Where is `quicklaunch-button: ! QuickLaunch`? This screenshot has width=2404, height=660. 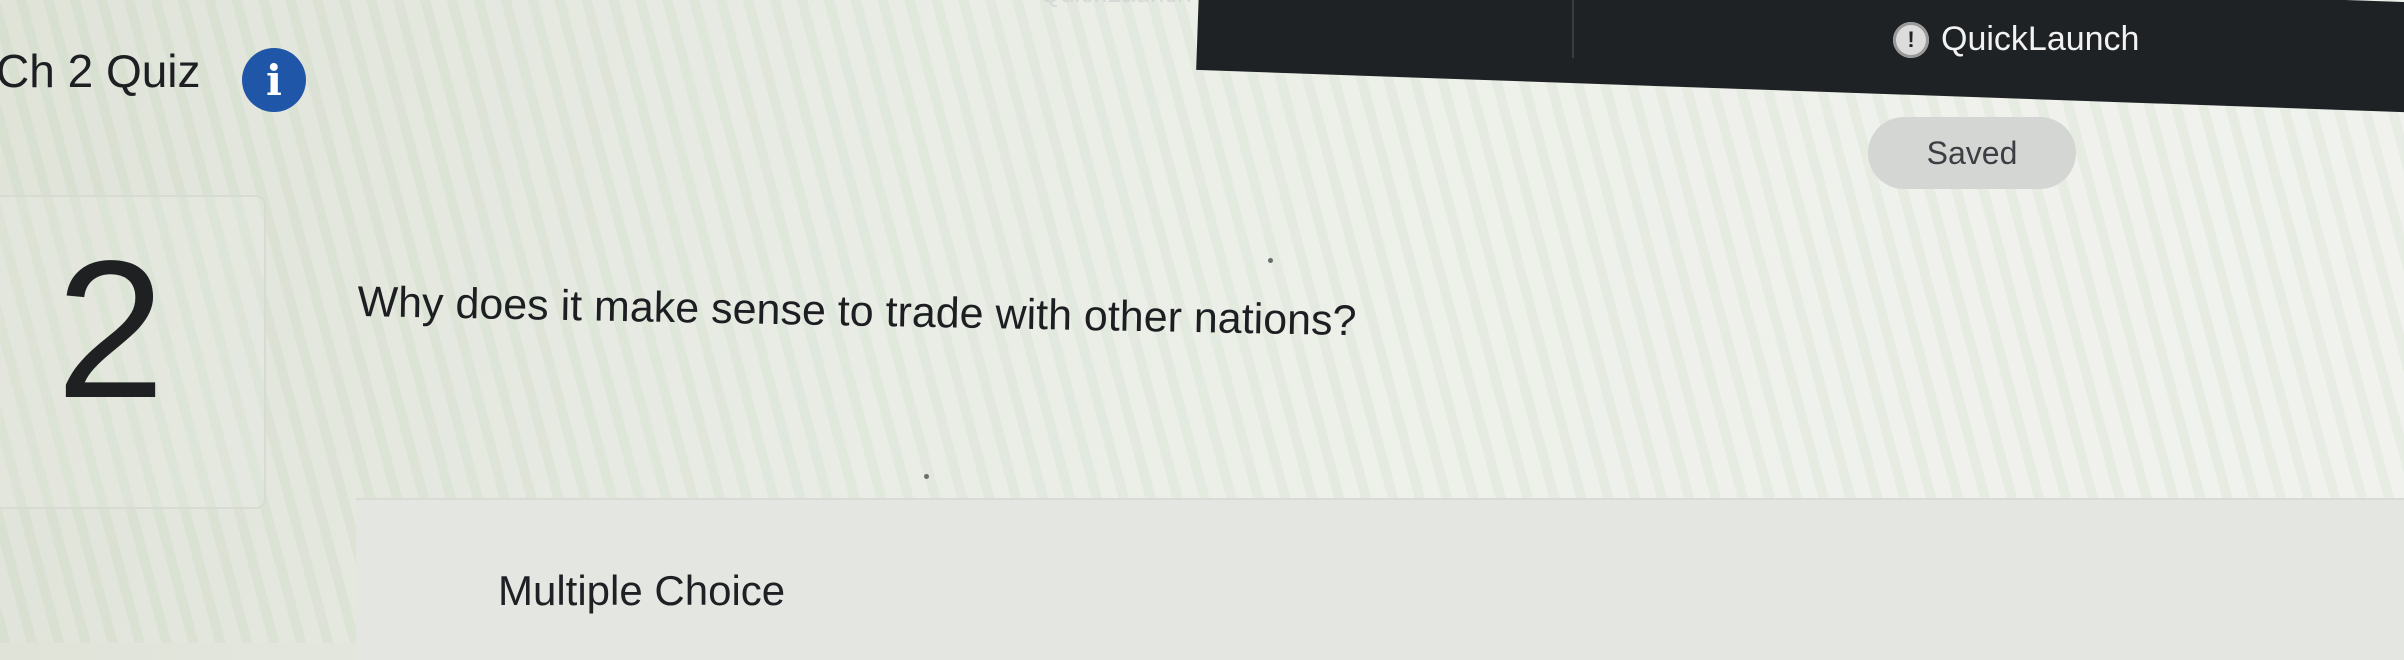
quicklaunch-button: ! QuickLaunch is located at coordinates (2016, 39).